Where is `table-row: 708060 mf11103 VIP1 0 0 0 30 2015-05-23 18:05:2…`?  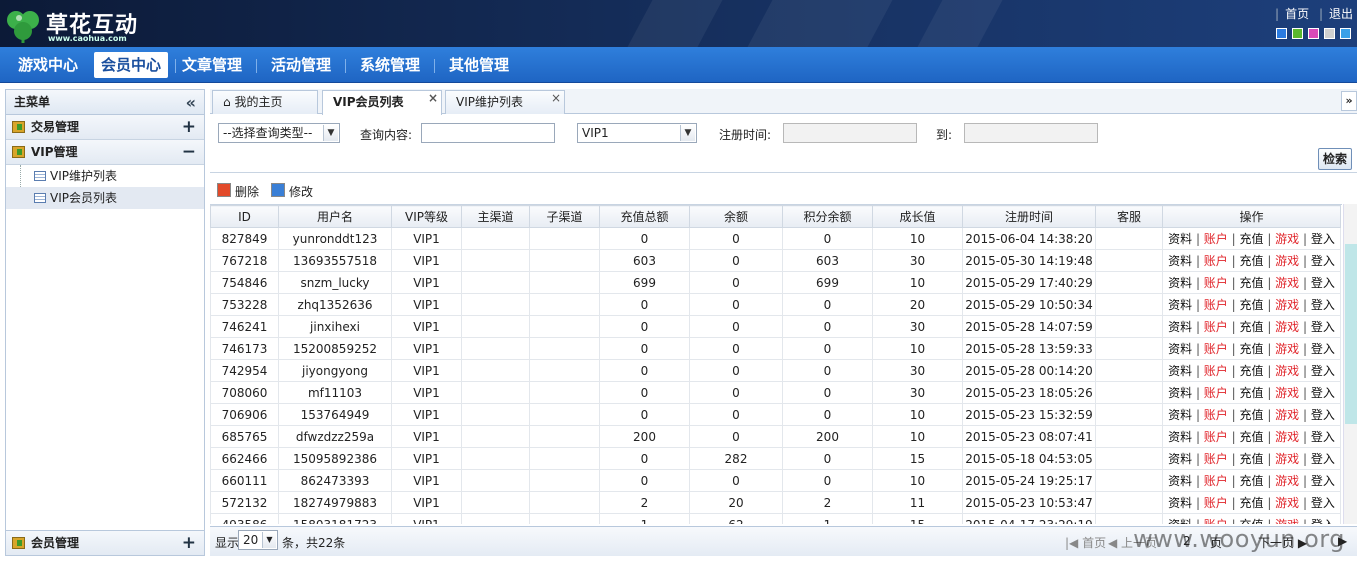 table-row: 708060 mf11103 VIP1 0 0 0 30 2015-05-23 18:05:2… is located at coordinates (775, 392).